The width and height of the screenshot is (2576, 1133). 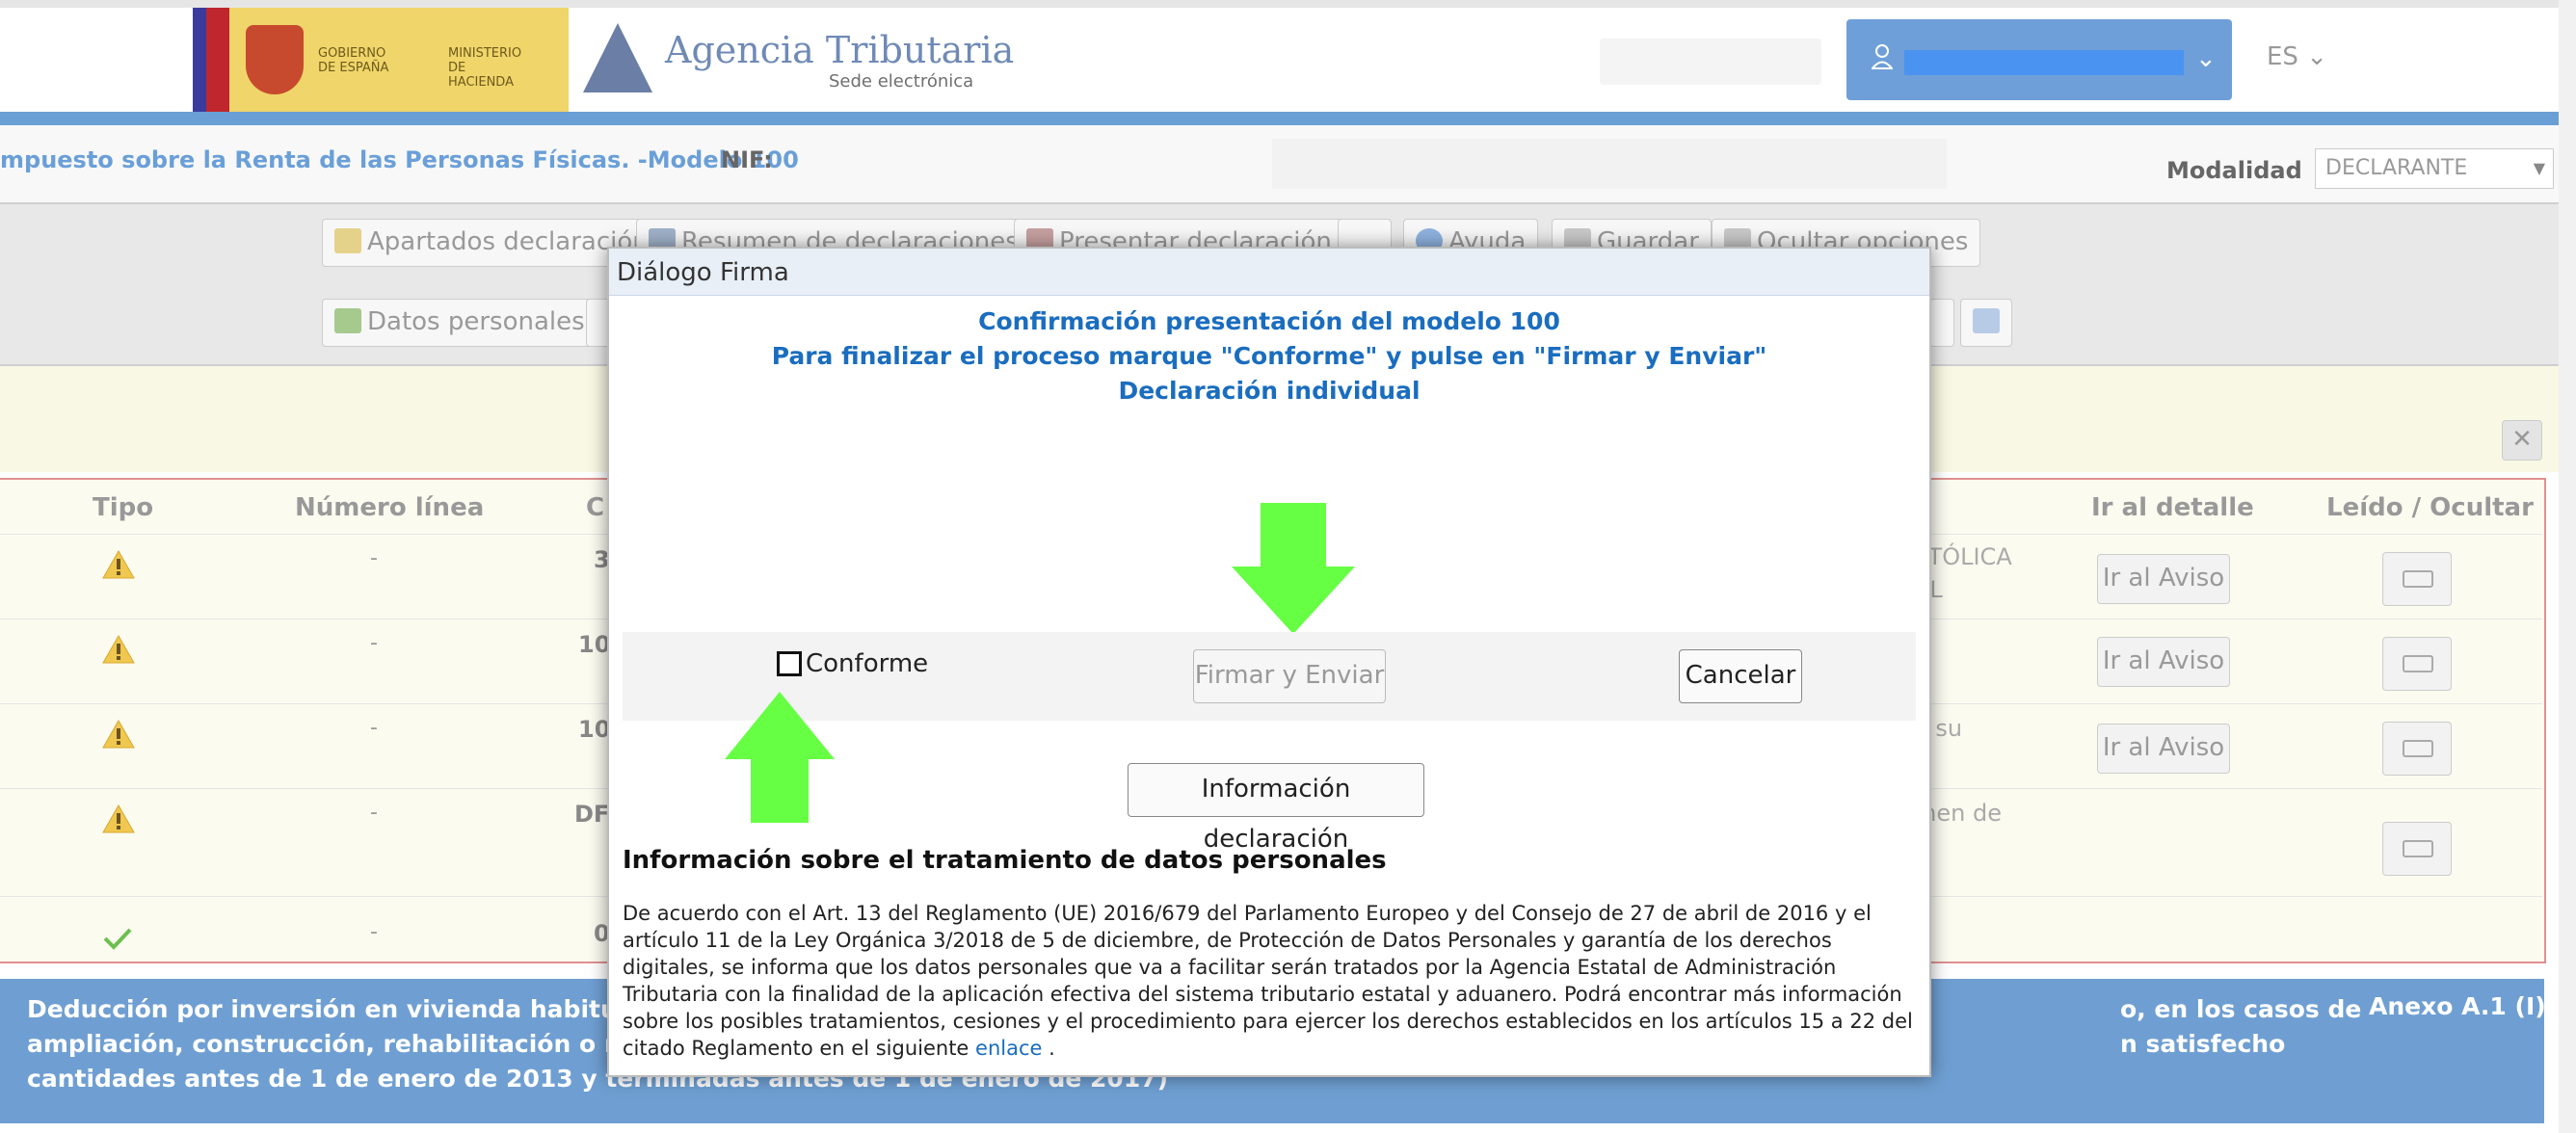 I want to click on anexo-label: Anexo A.1 (I), so click(x=2457, y=1006).